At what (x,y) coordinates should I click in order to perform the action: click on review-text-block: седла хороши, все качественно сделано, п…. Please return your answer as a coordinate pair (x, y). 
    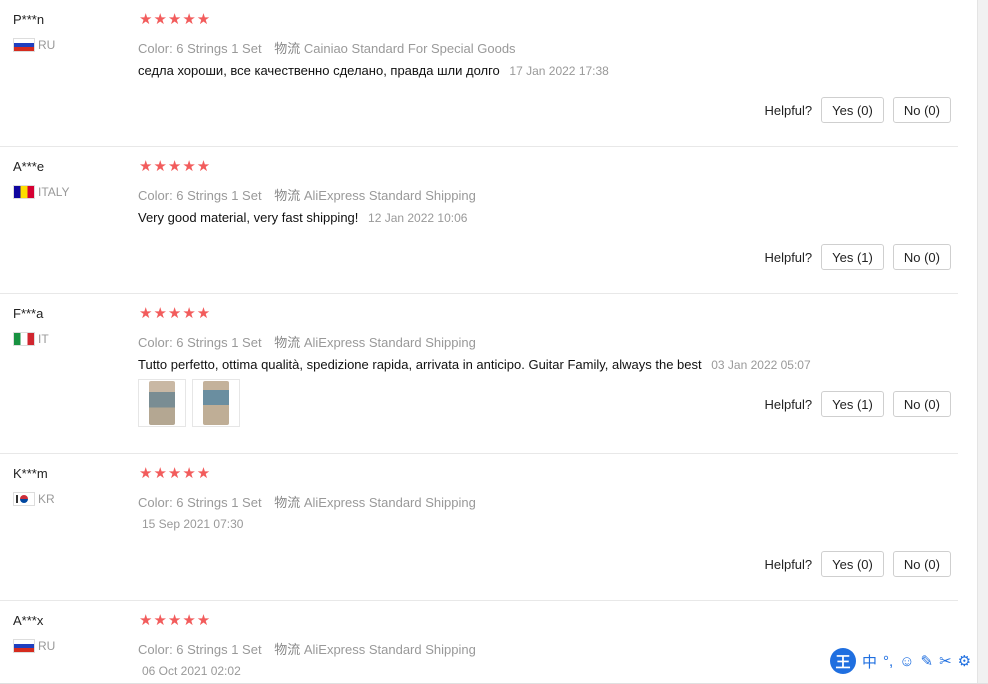
    Looking at the image, I should click on (373, 70).